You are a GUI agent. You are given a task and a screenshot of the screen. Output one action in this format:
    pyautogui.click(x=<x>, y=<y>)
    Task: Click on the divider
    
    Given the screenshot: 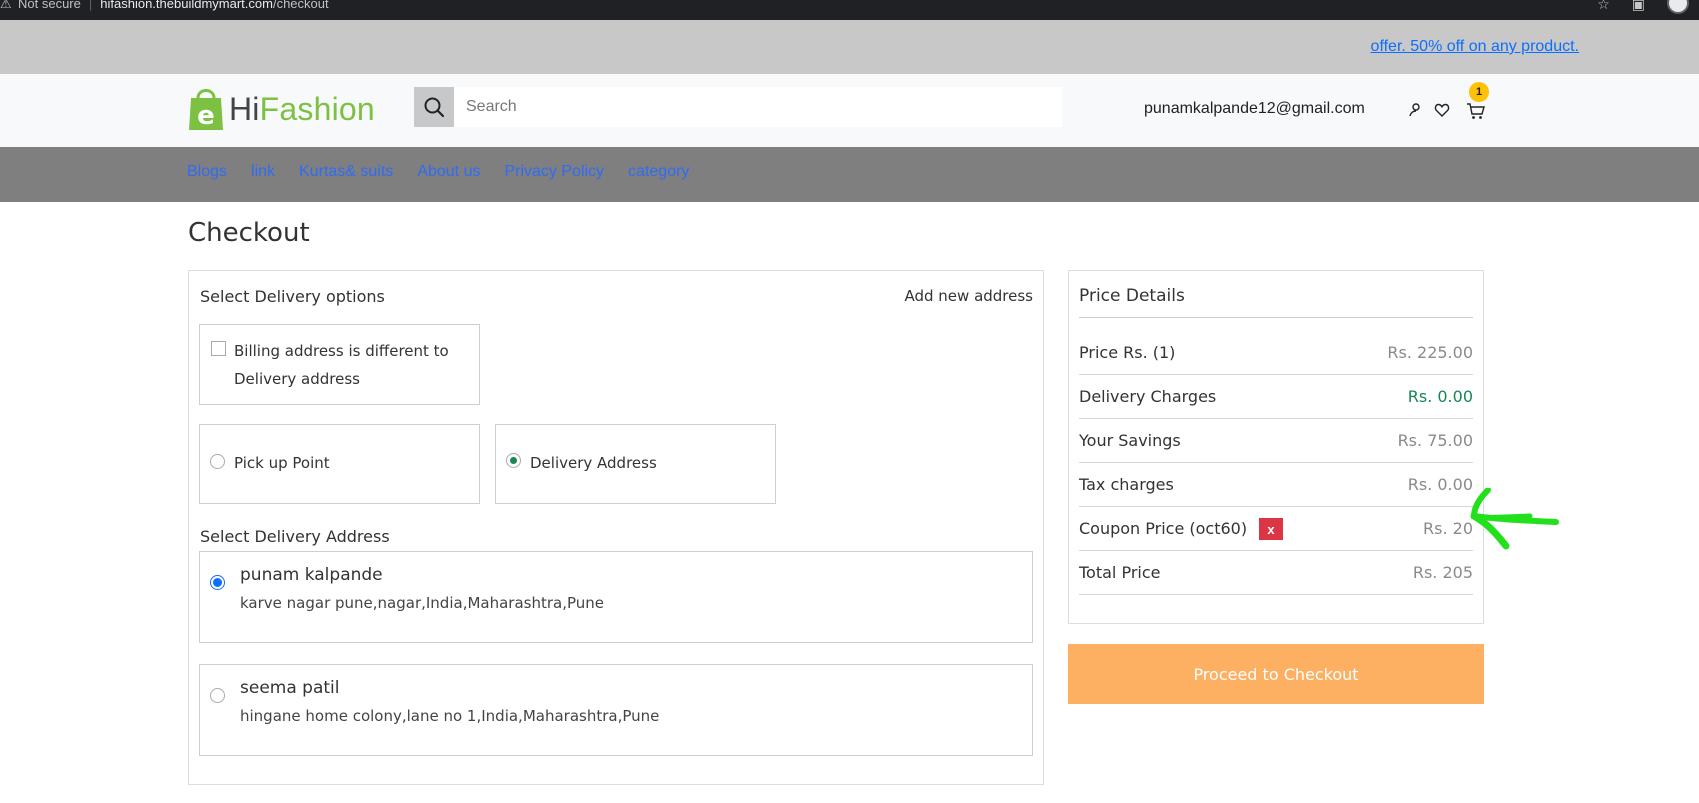 What is the action you would take?
    pyautogui.click(x=1276, y=317)
    